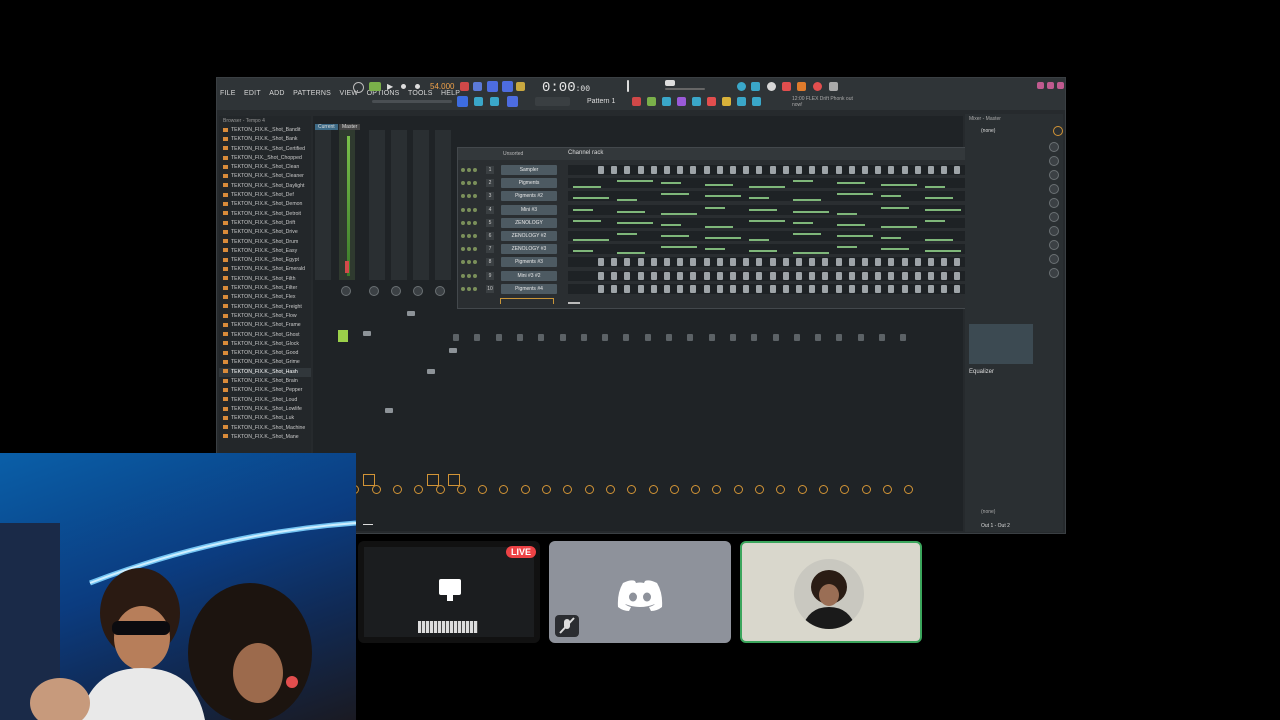  I want to click on menu-add: ADD, so click(276, 93).